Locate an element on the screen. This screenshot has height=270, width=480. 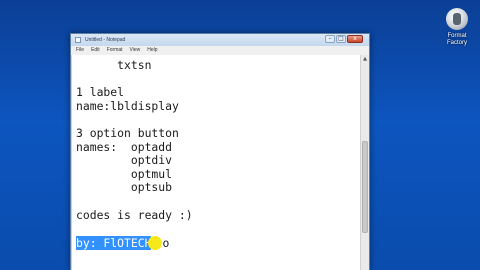
format-factory-icon is located at coordinates (457, 19).